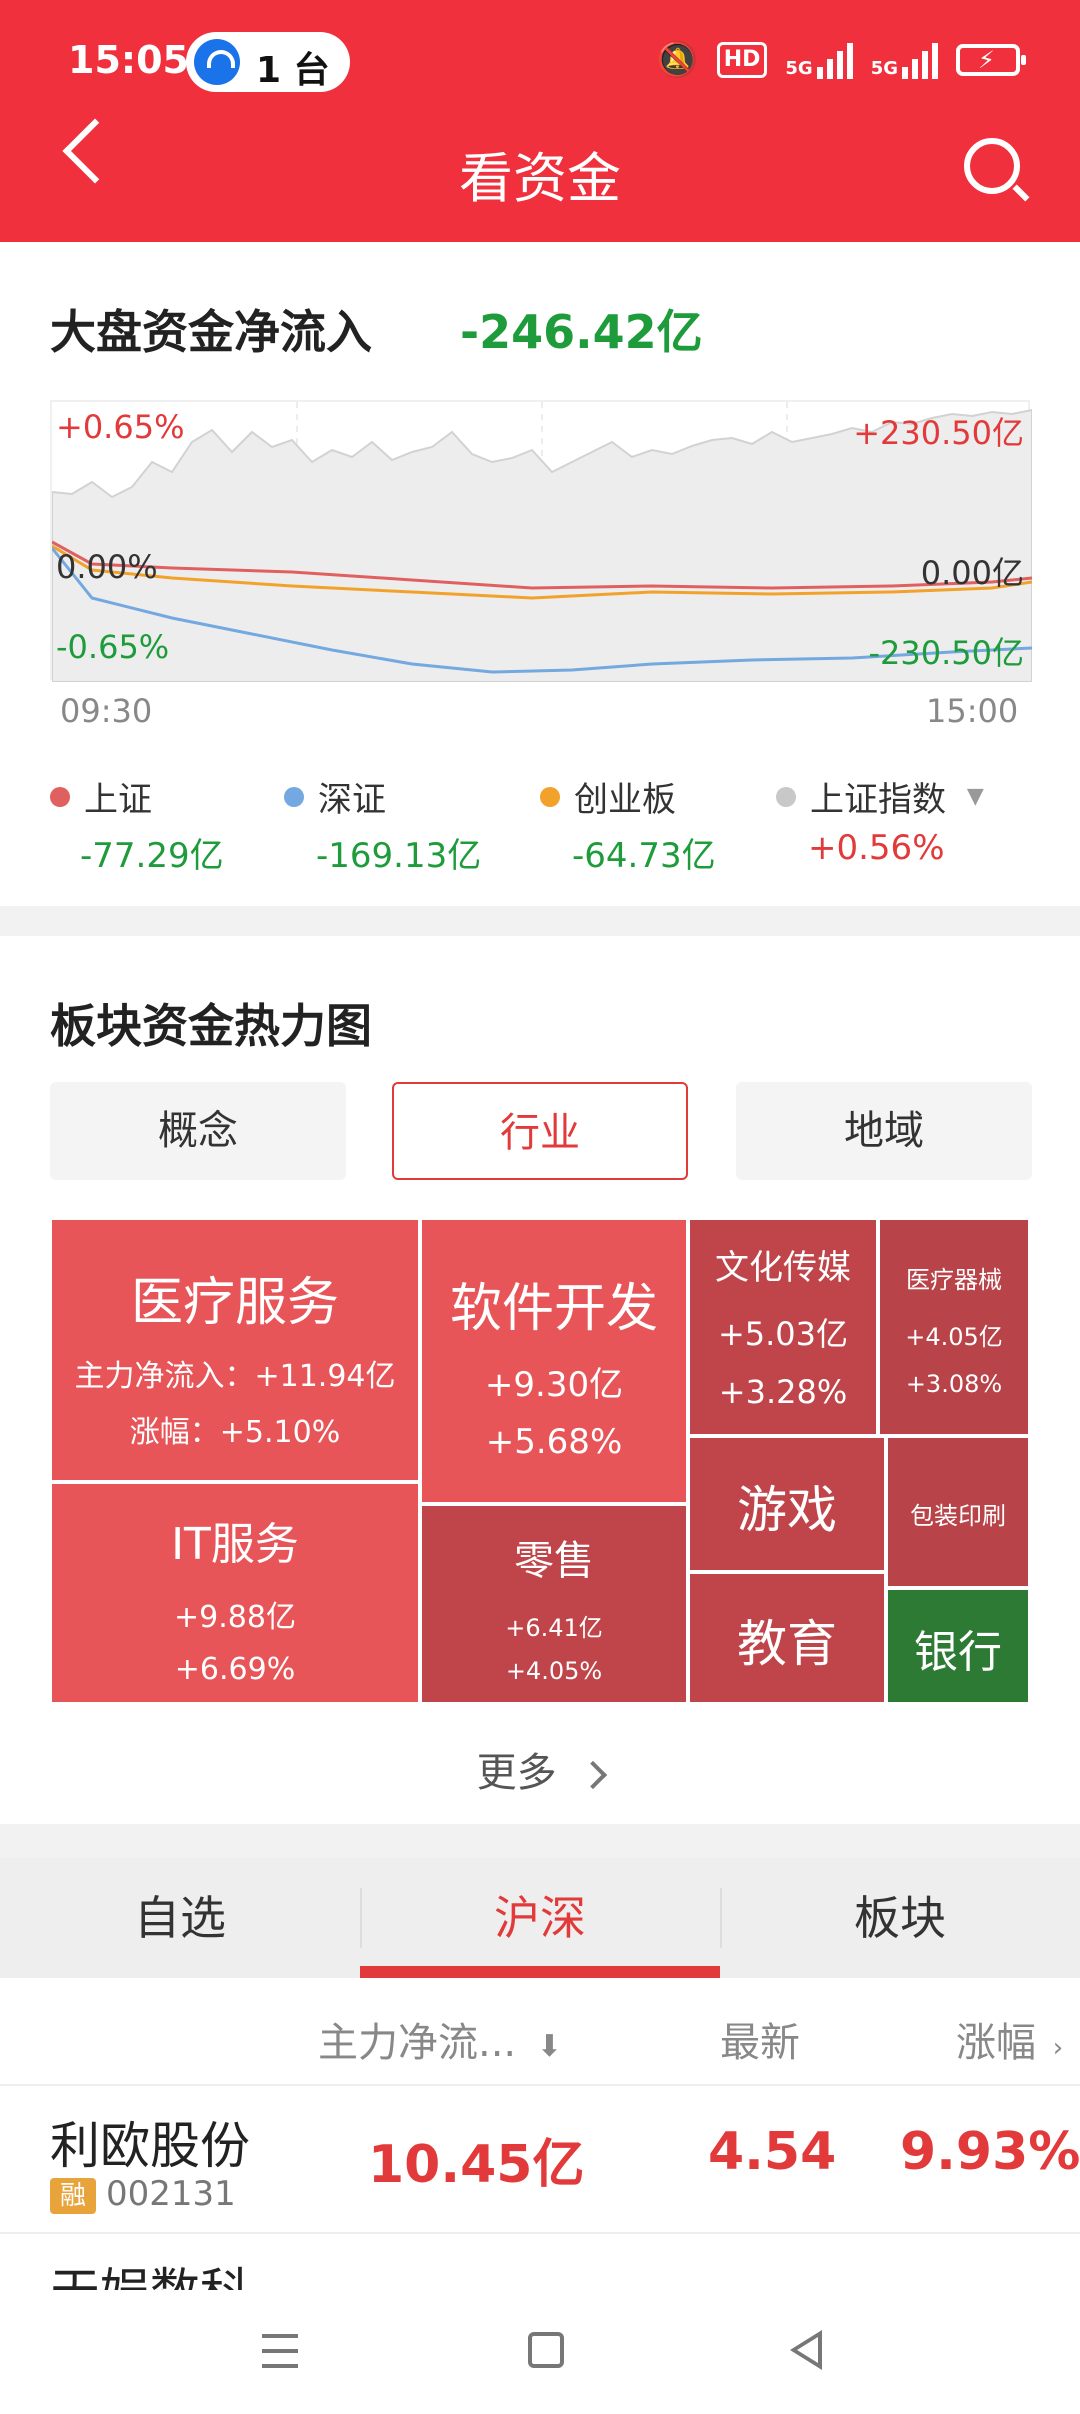 This screenshot has height=2414, width=1080. What do you see at coordinates (107, 567) in the screenshot?
I see `chart-left-mid: 0.00%` at bounding box center [107, 567].